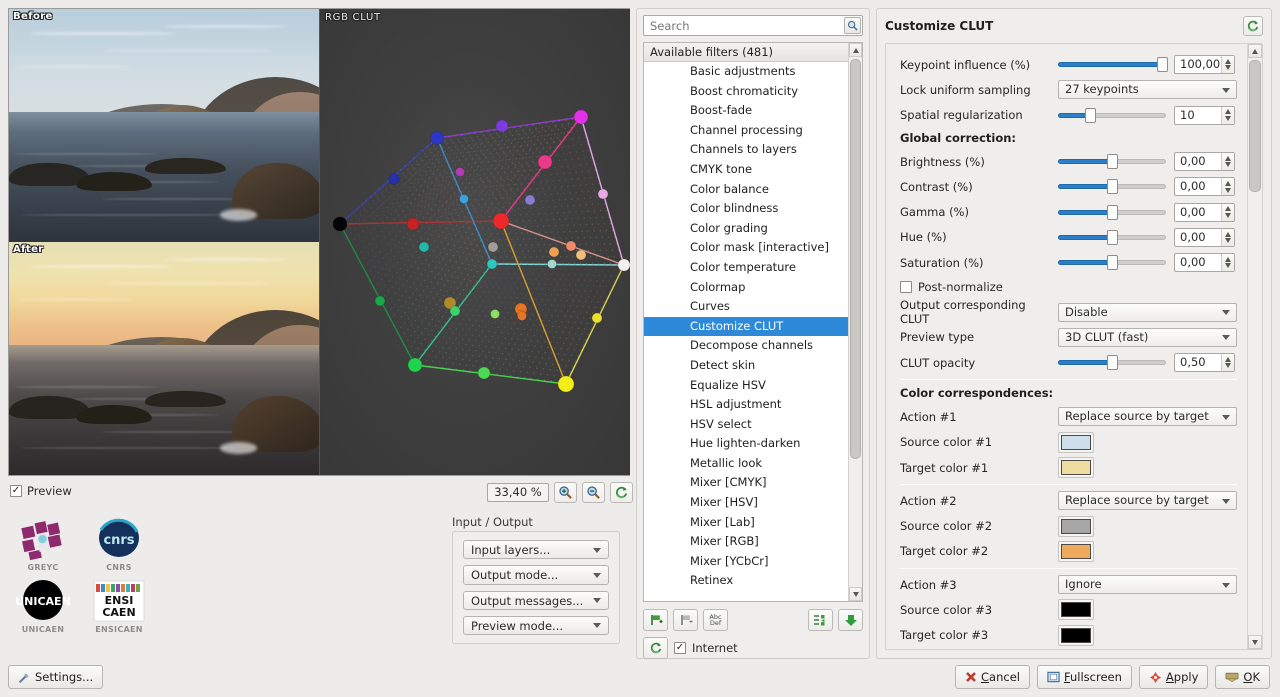 The width and height of the screenshot is (1280, 697). What do you see at coordinates (1255, 642) in the screenshot?
I see `params-scroll-down-icon` at bounding box center [1255, 642].